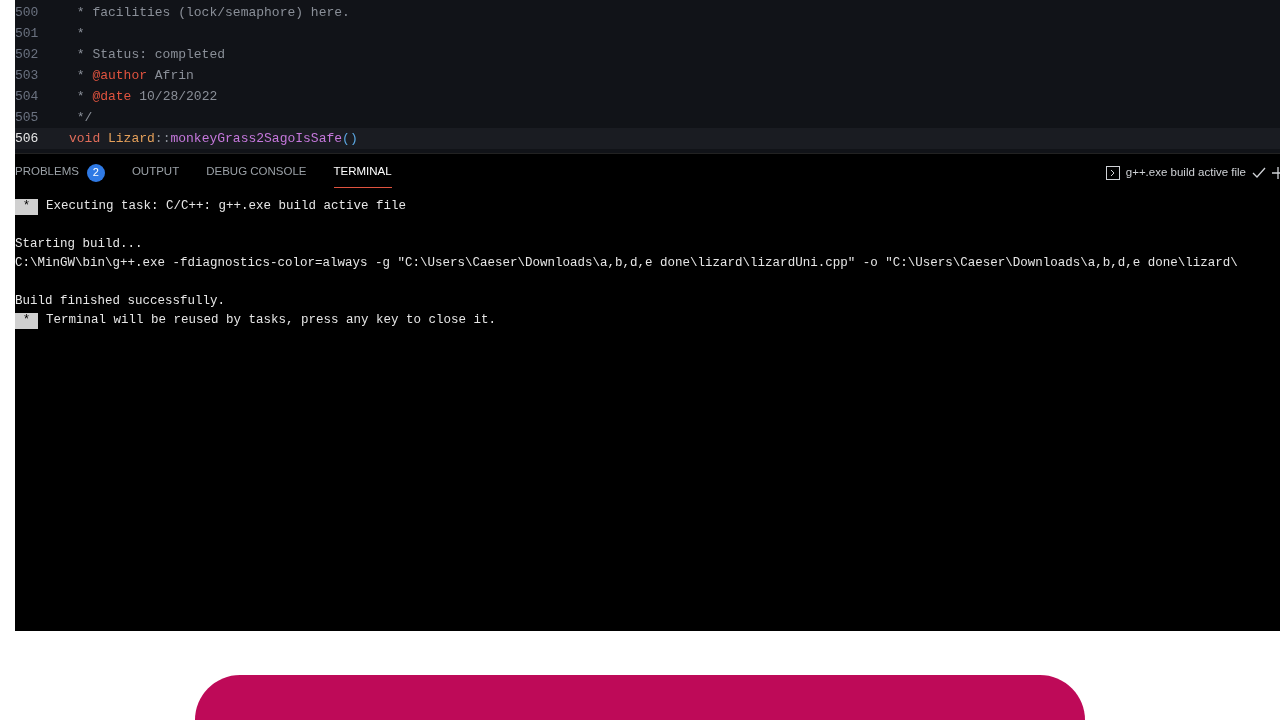 Image resolution: width=1280 pixels, height=720 pixels. What do you see at coordinates (121, 301) in the screenshot?
I see `terminal-line: Build finished successfully.` at bounding box center [121, 301].